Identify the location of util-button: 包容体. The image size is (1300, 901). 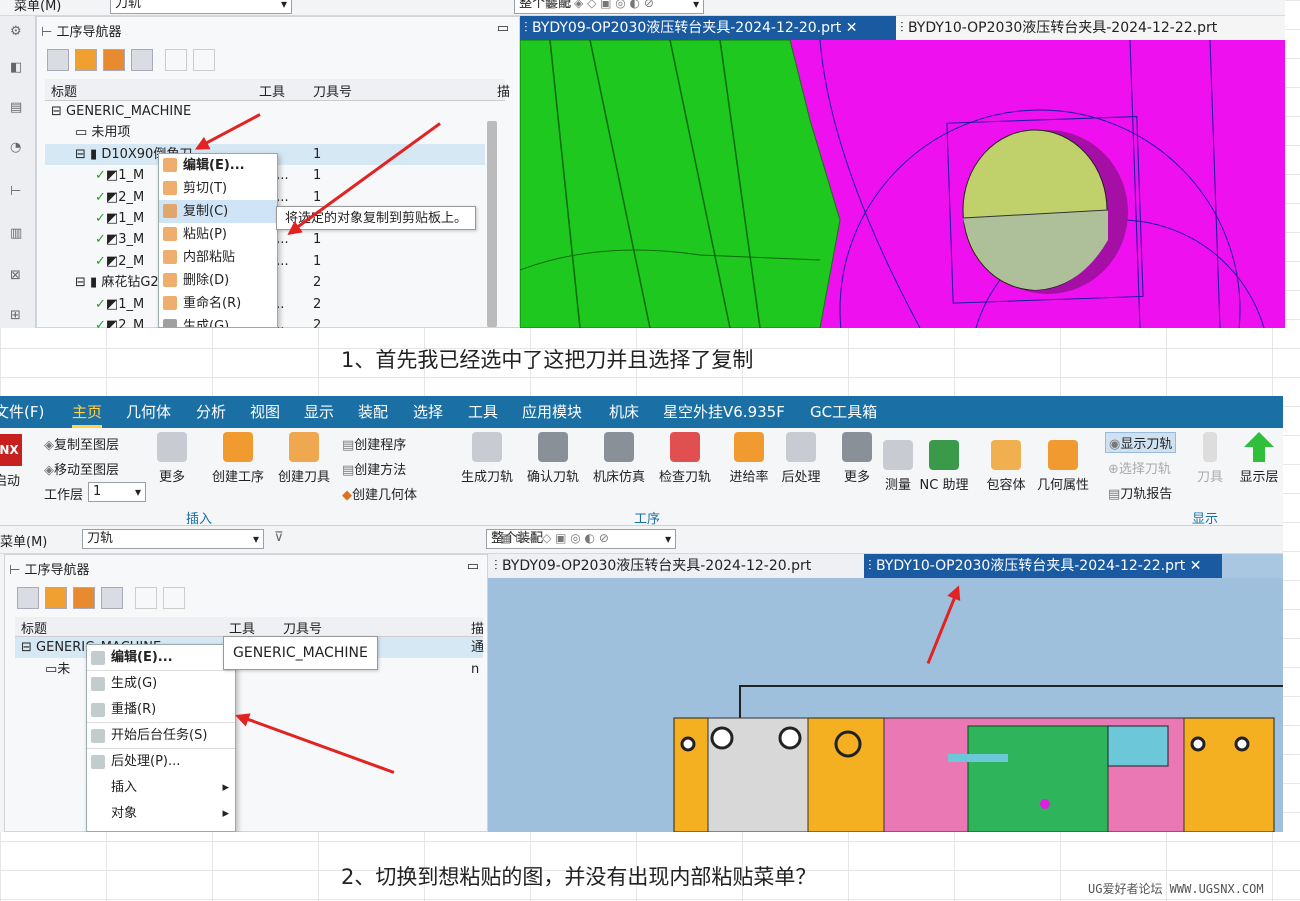
(1006, 466).